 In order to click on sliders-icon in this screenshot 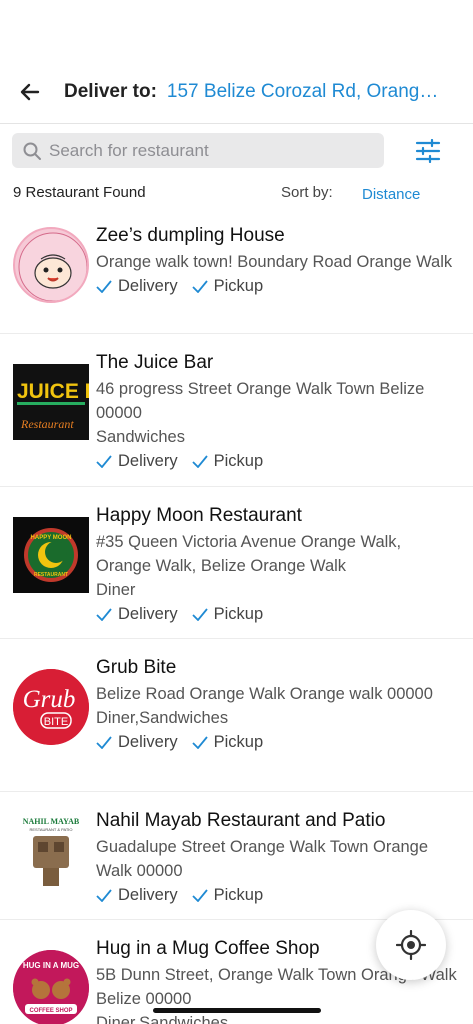, I will do `click(428, 151)`.